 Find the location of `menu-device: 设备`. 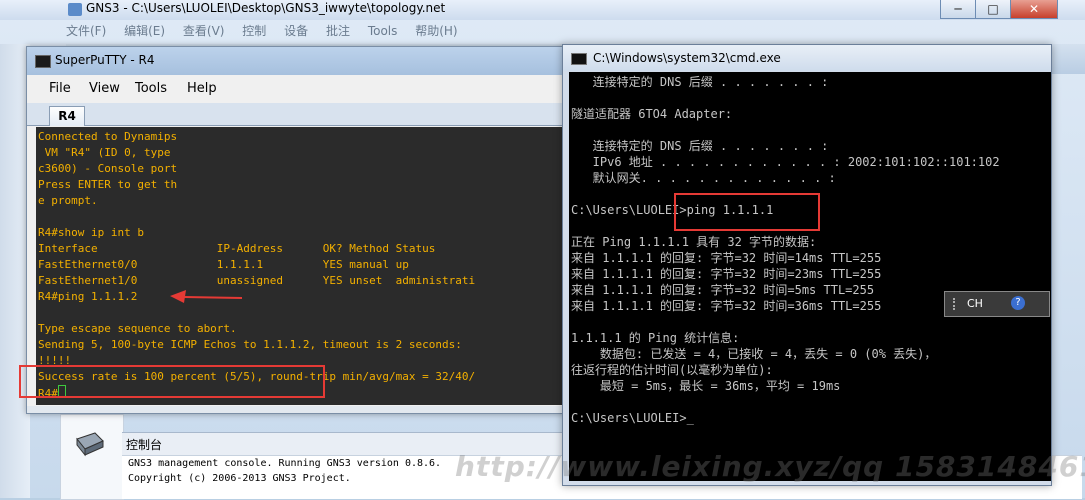

menu-device: 设备 is located at coordinates (296, 30).